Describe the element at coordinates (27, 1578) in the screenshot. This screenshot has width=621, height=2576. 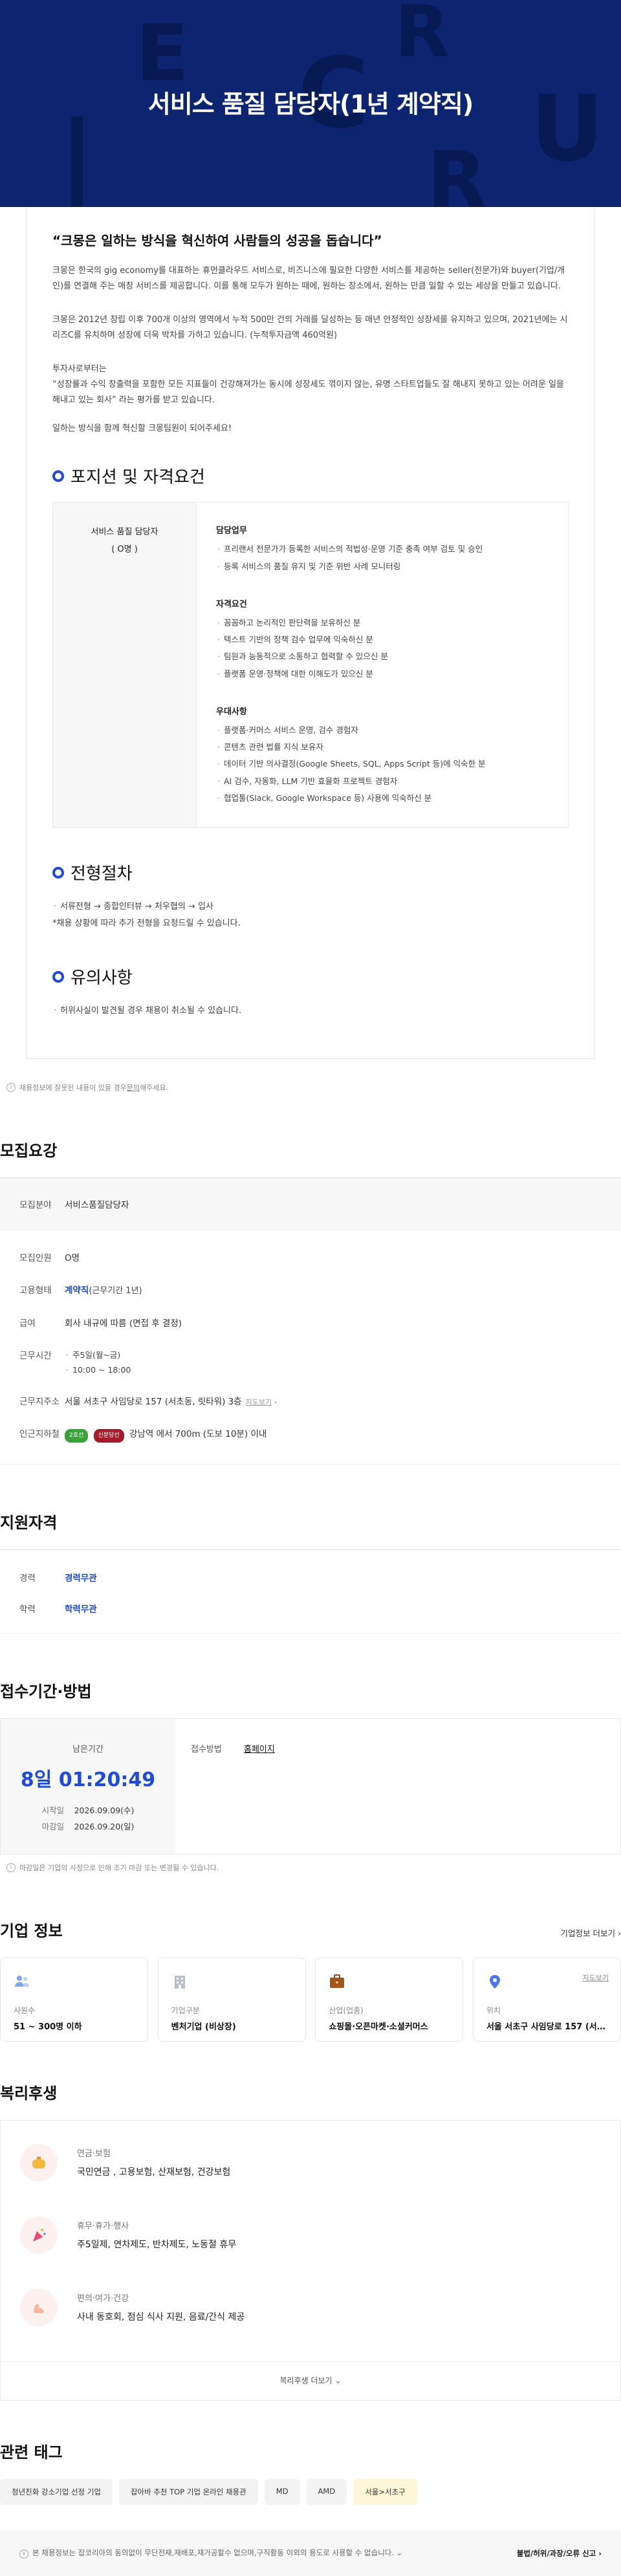
I see `experience-label: 경력` at that location.